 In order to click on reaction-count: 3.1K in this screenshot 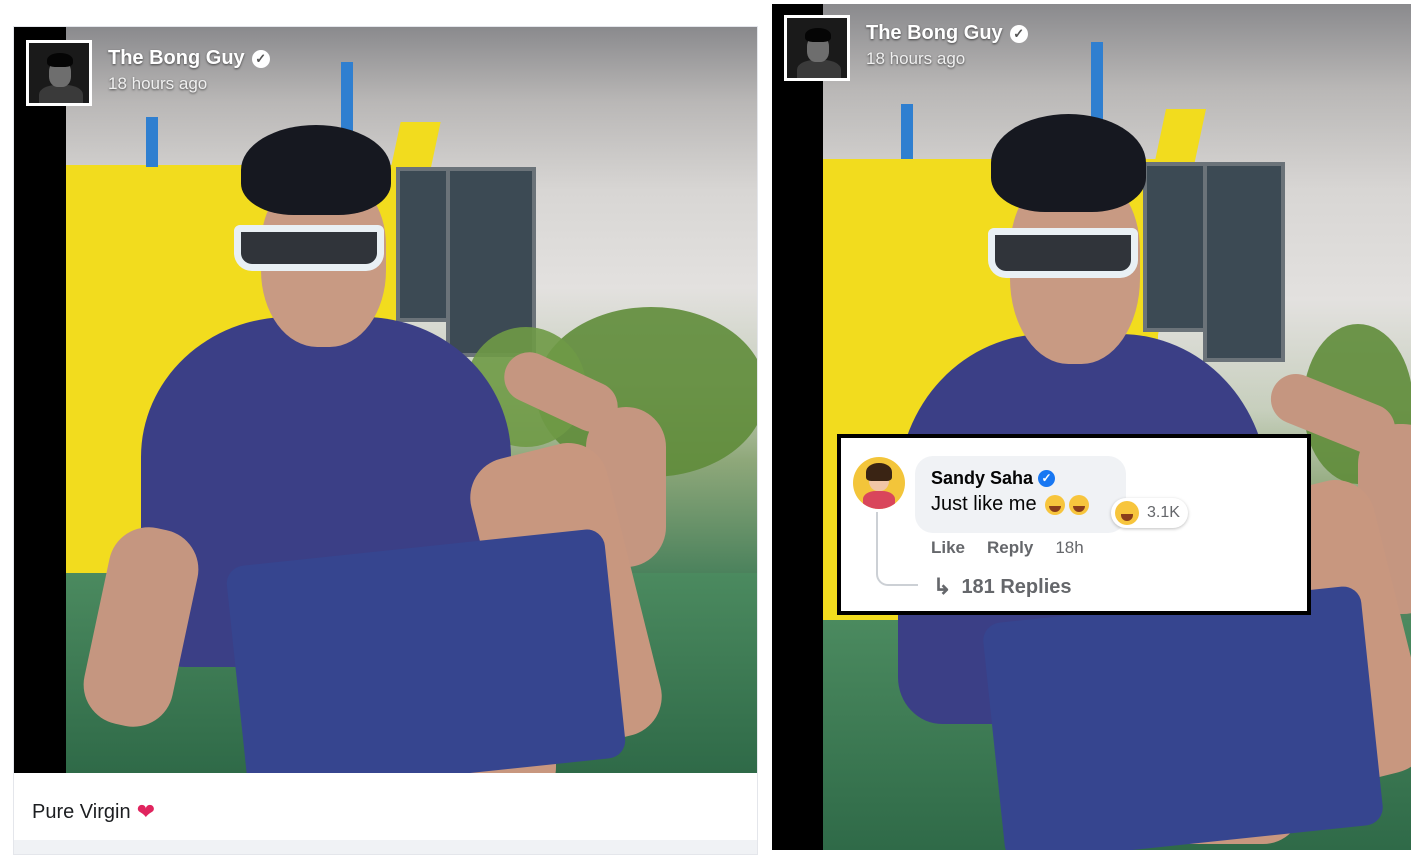, I will do `click(1163, 512)`.